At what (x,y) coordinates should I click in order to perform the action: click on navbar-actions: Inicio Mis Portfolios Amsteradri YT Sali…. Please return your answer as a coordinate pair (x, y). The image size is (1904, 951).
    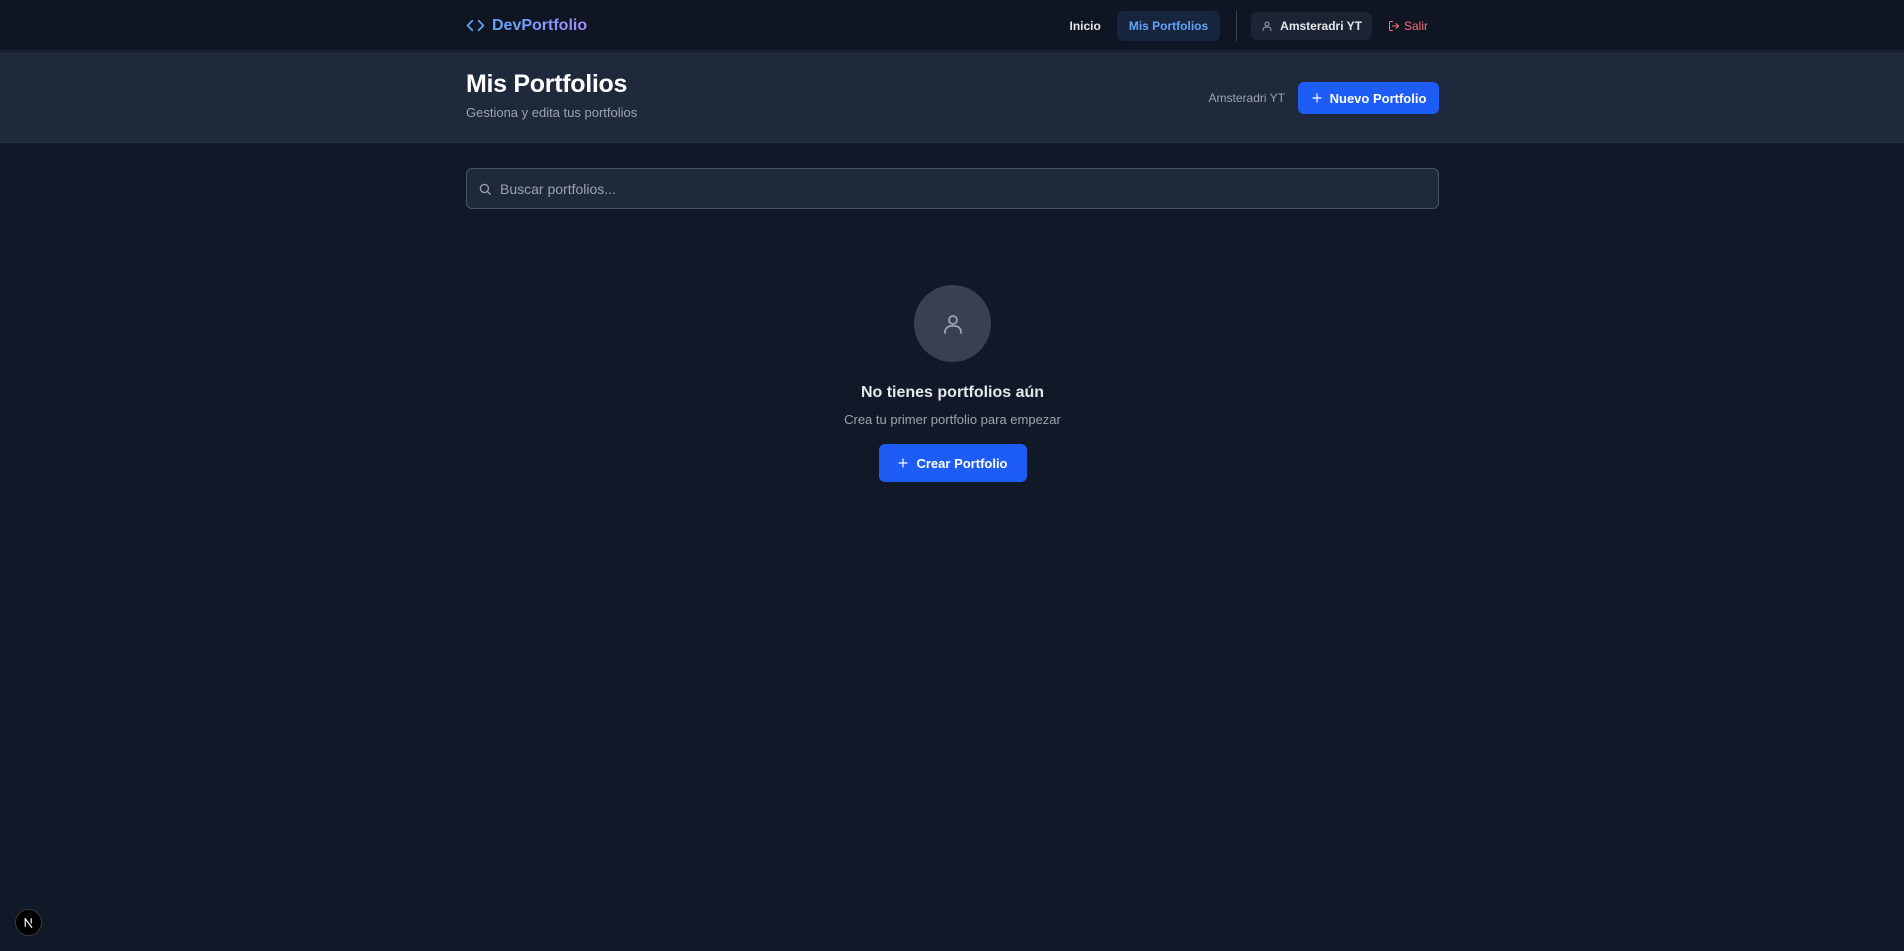
    Looking at the image, I should click on (1247, 25).